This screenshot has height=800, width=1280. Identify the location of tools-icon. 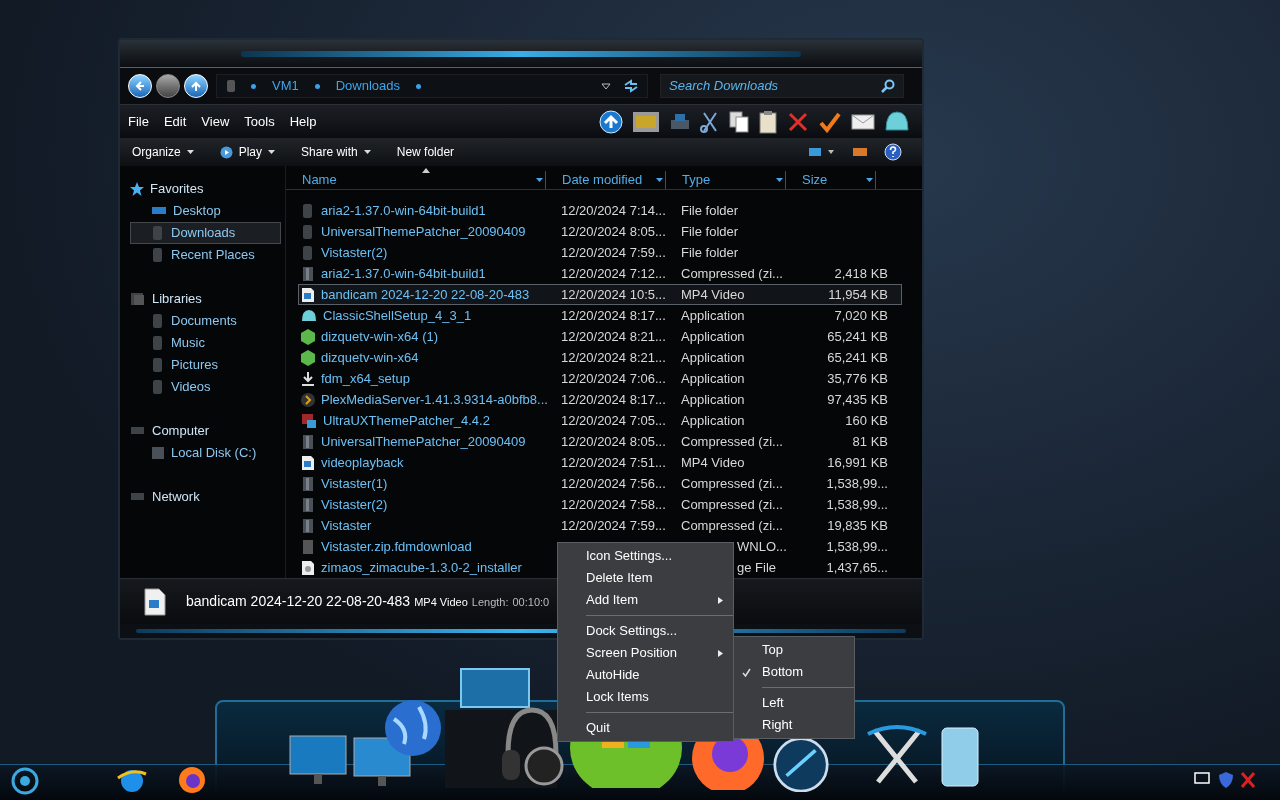
(897, 755).